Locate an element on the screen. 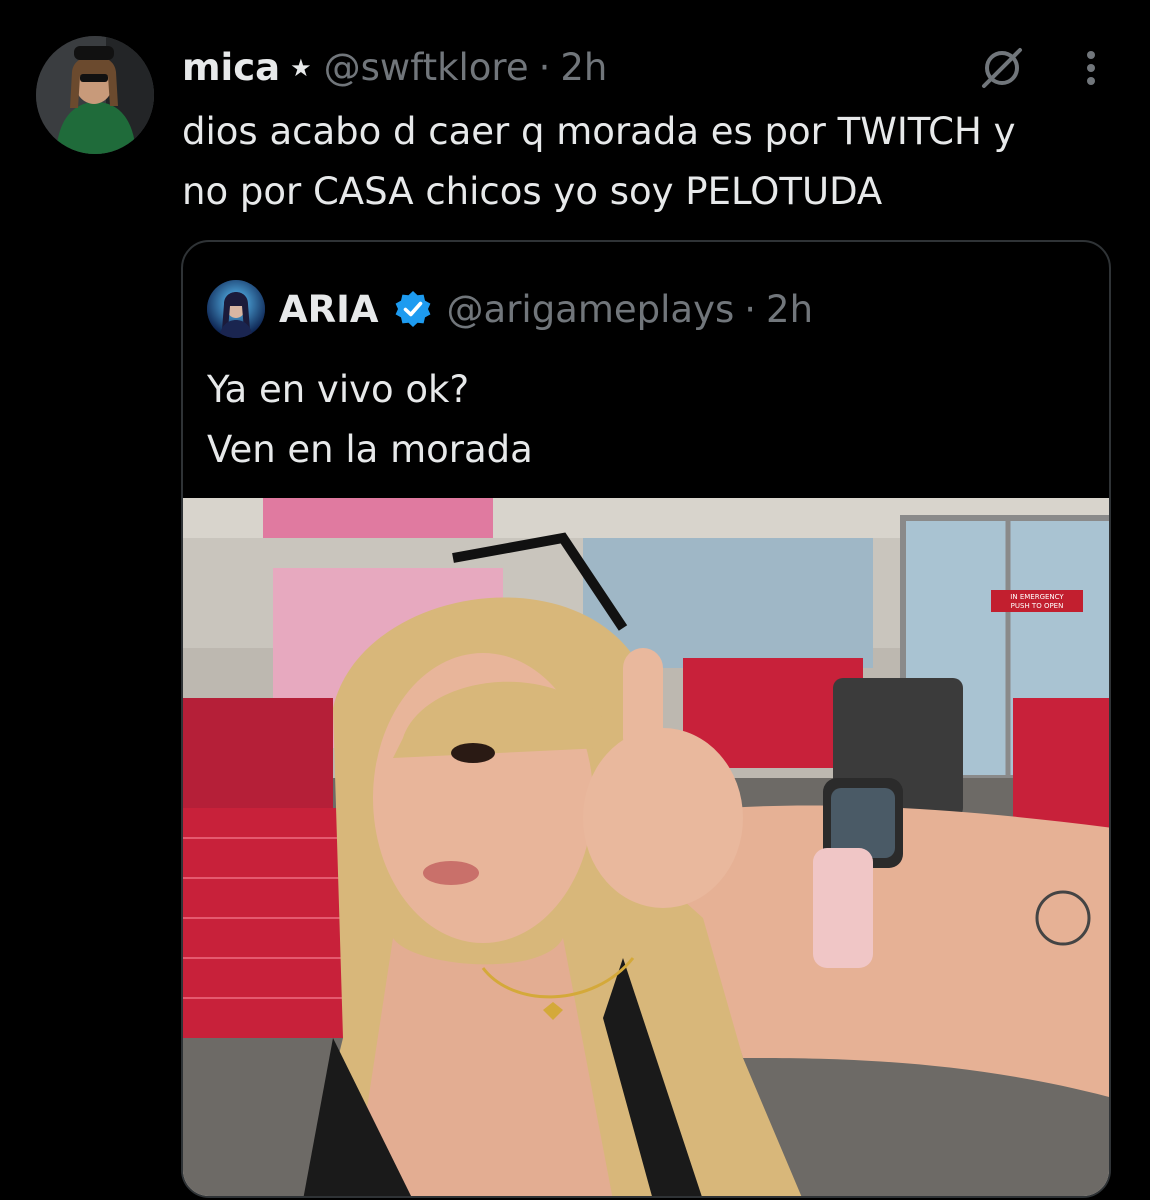 This screenshot has height=1200, width=1150. grok-icon is located at coordinates (1002, 68).